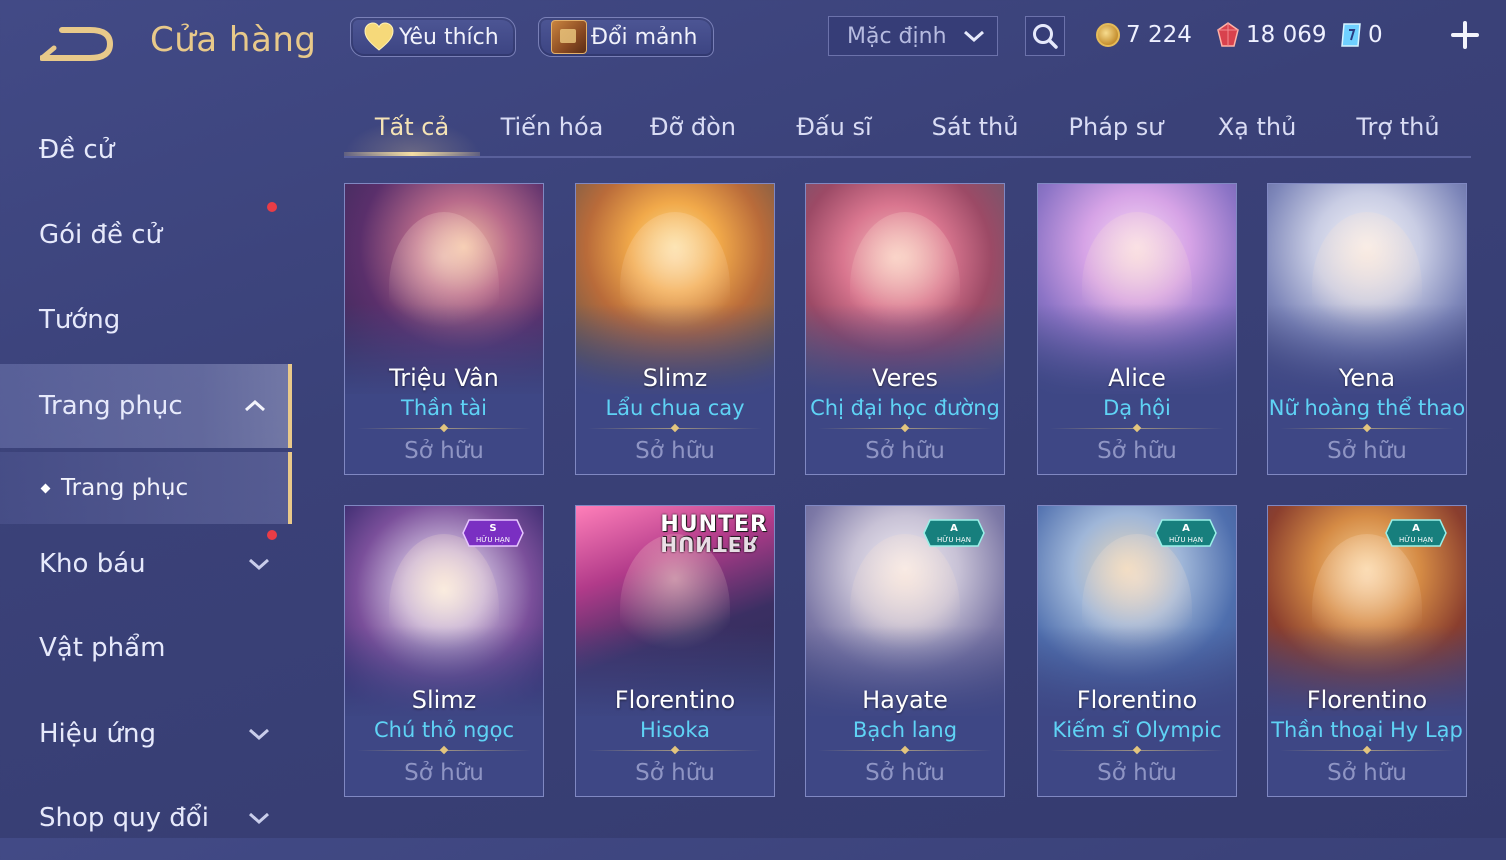  I want to click on tab-mage: Pháp sư, so click(1116, 127).